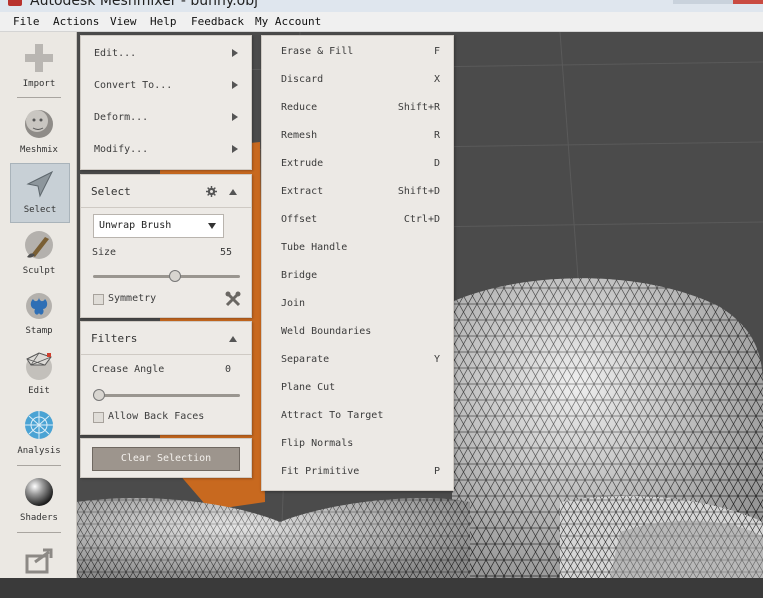  I want to click on shortcut-key: R, so click(436, 135).